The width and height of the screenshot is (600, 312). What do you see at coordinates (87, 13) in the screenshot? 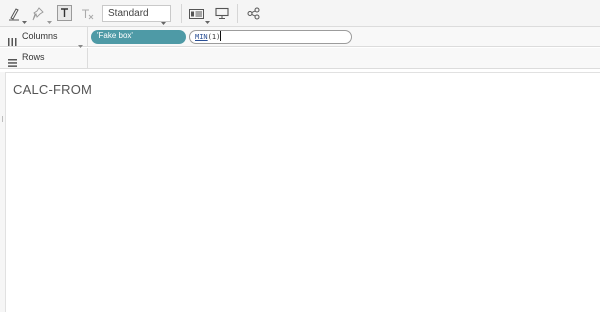
I see `clear-format-icon` at bounding box center [87, 13].